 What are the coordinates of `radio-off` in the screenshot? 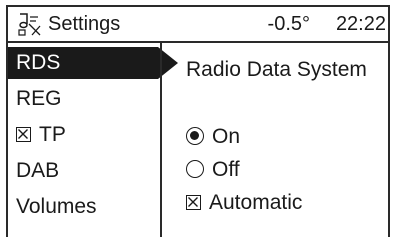 It's located at (195, 169).